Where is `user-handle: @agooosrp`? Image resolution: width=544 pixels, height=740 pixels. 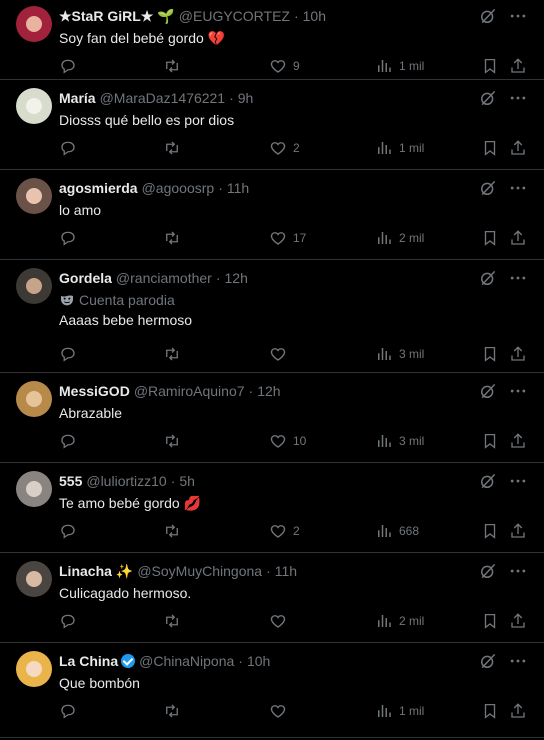
user-handle: @agooosrp is located at coordinates (178, 188).